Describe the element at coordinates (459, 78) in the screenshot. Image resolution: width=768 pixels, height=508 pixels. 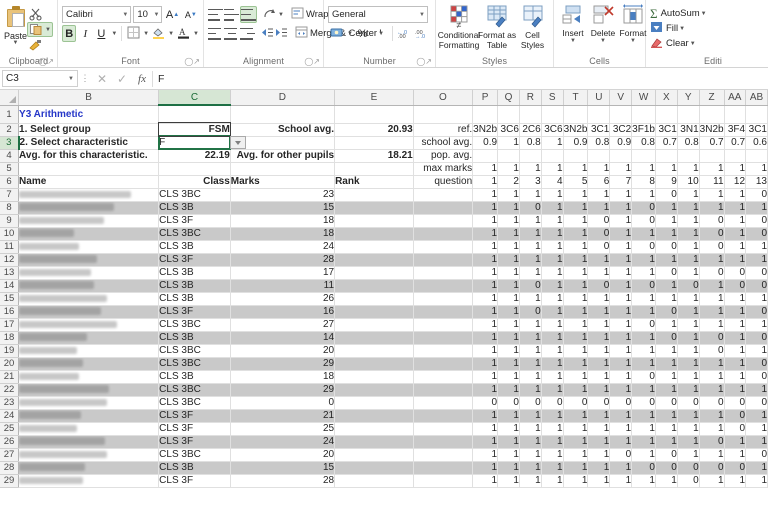
I see `formula-input: F` at that location.